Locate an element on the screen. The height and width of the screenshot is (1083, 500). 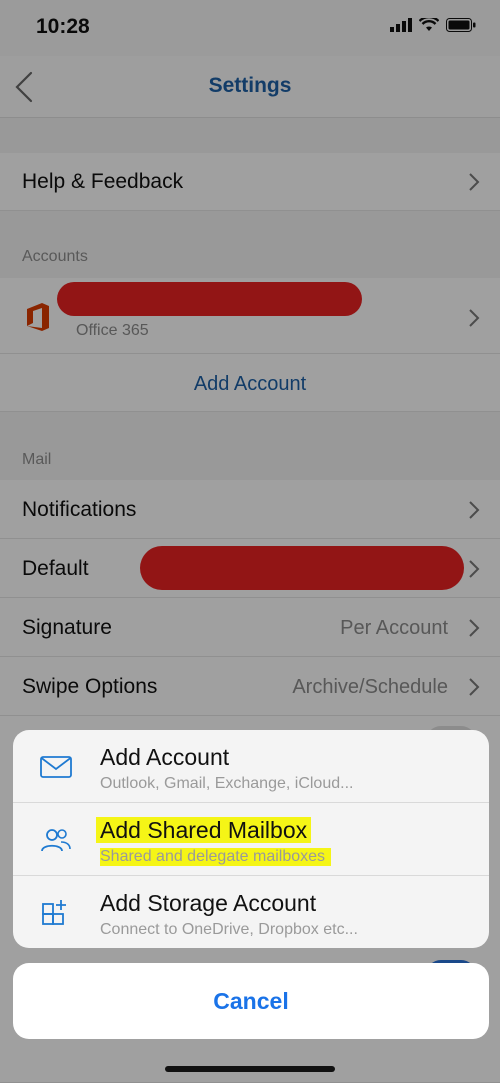
add-account-option-title: Add Account is located at coordinates (165, 757).